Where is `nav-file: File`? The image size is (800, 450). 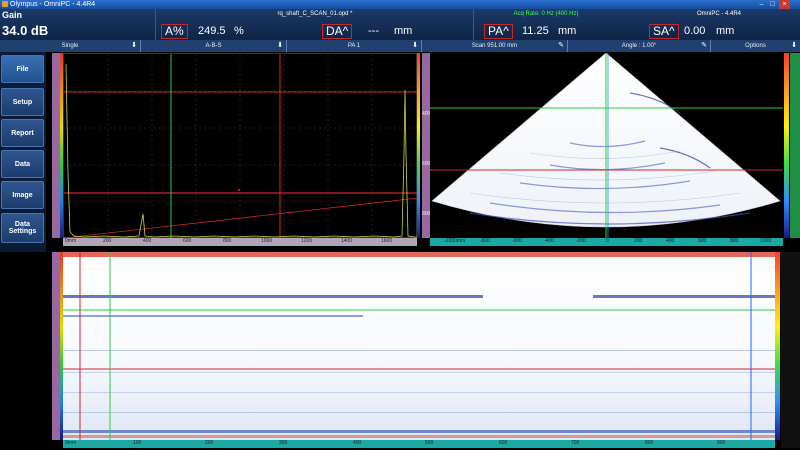
nav-file: File is located at coordinates (22, 69).